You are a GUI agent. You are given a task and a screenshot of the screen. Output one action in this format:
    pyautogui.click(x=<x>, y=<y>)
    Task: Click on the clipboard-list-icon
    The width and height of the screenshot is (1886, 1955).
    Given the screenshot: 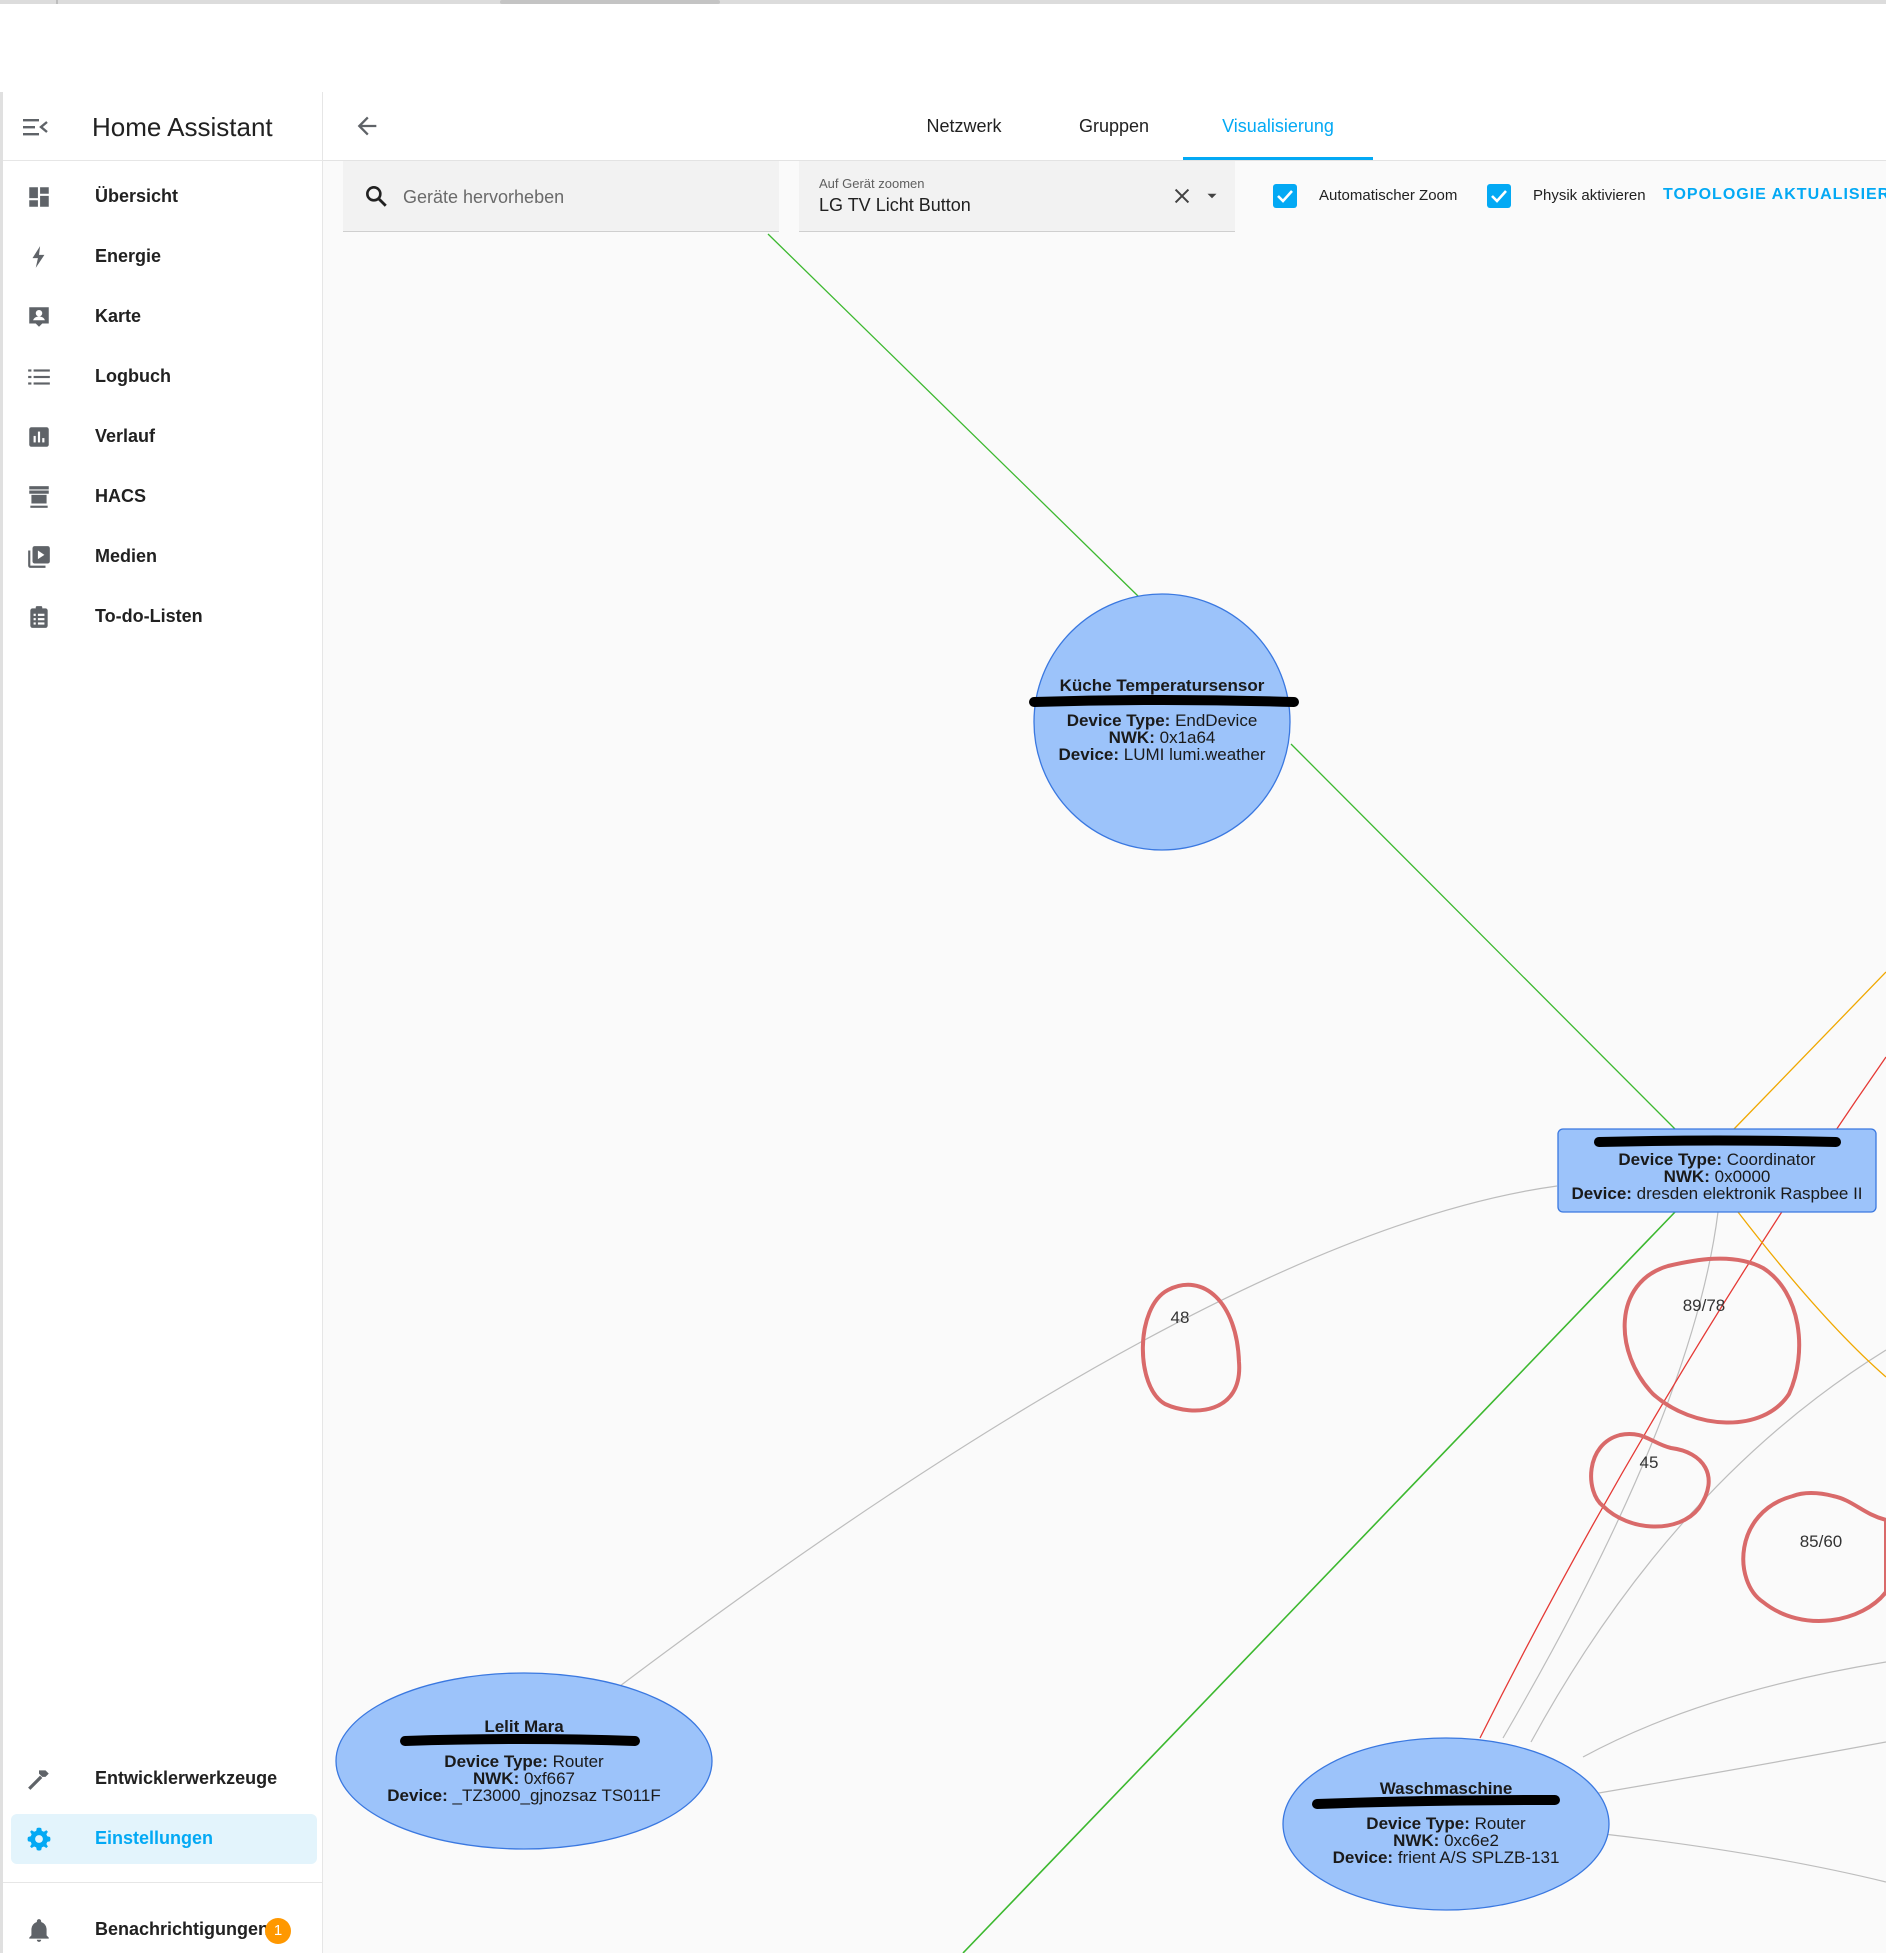 What is the action you would take?
    pyautogui.click(x=39, y=617)
    